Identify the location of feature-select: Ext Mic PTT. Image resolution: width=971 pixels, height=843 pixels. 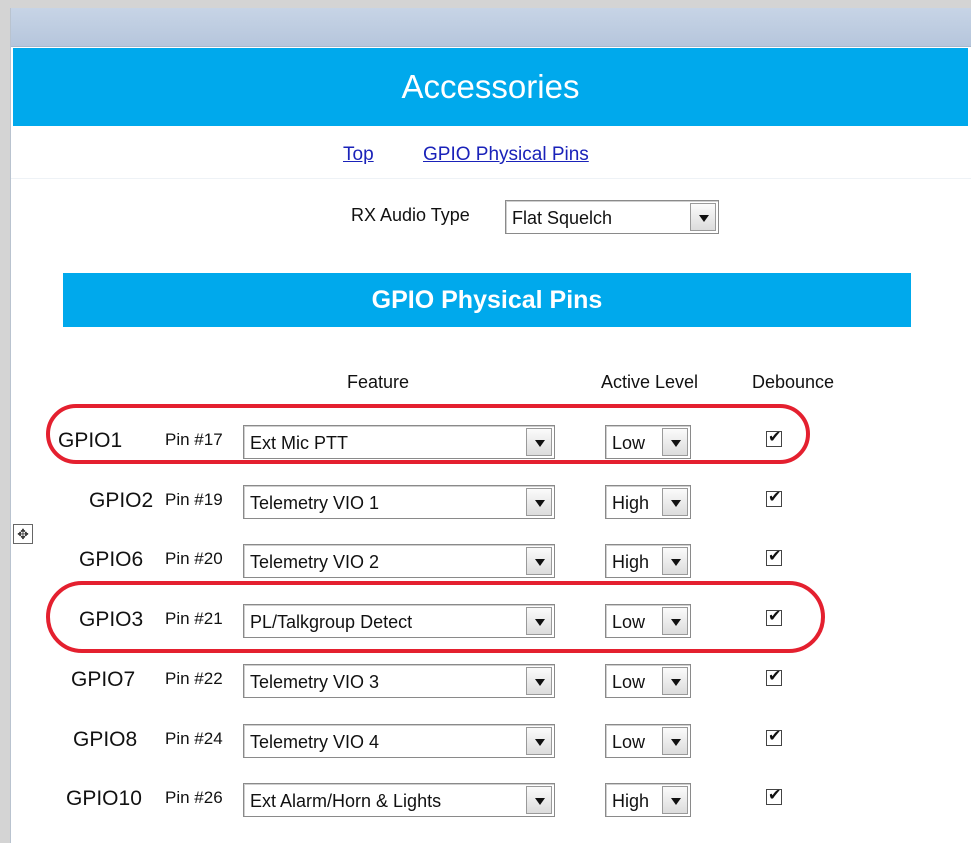
(399, 442).